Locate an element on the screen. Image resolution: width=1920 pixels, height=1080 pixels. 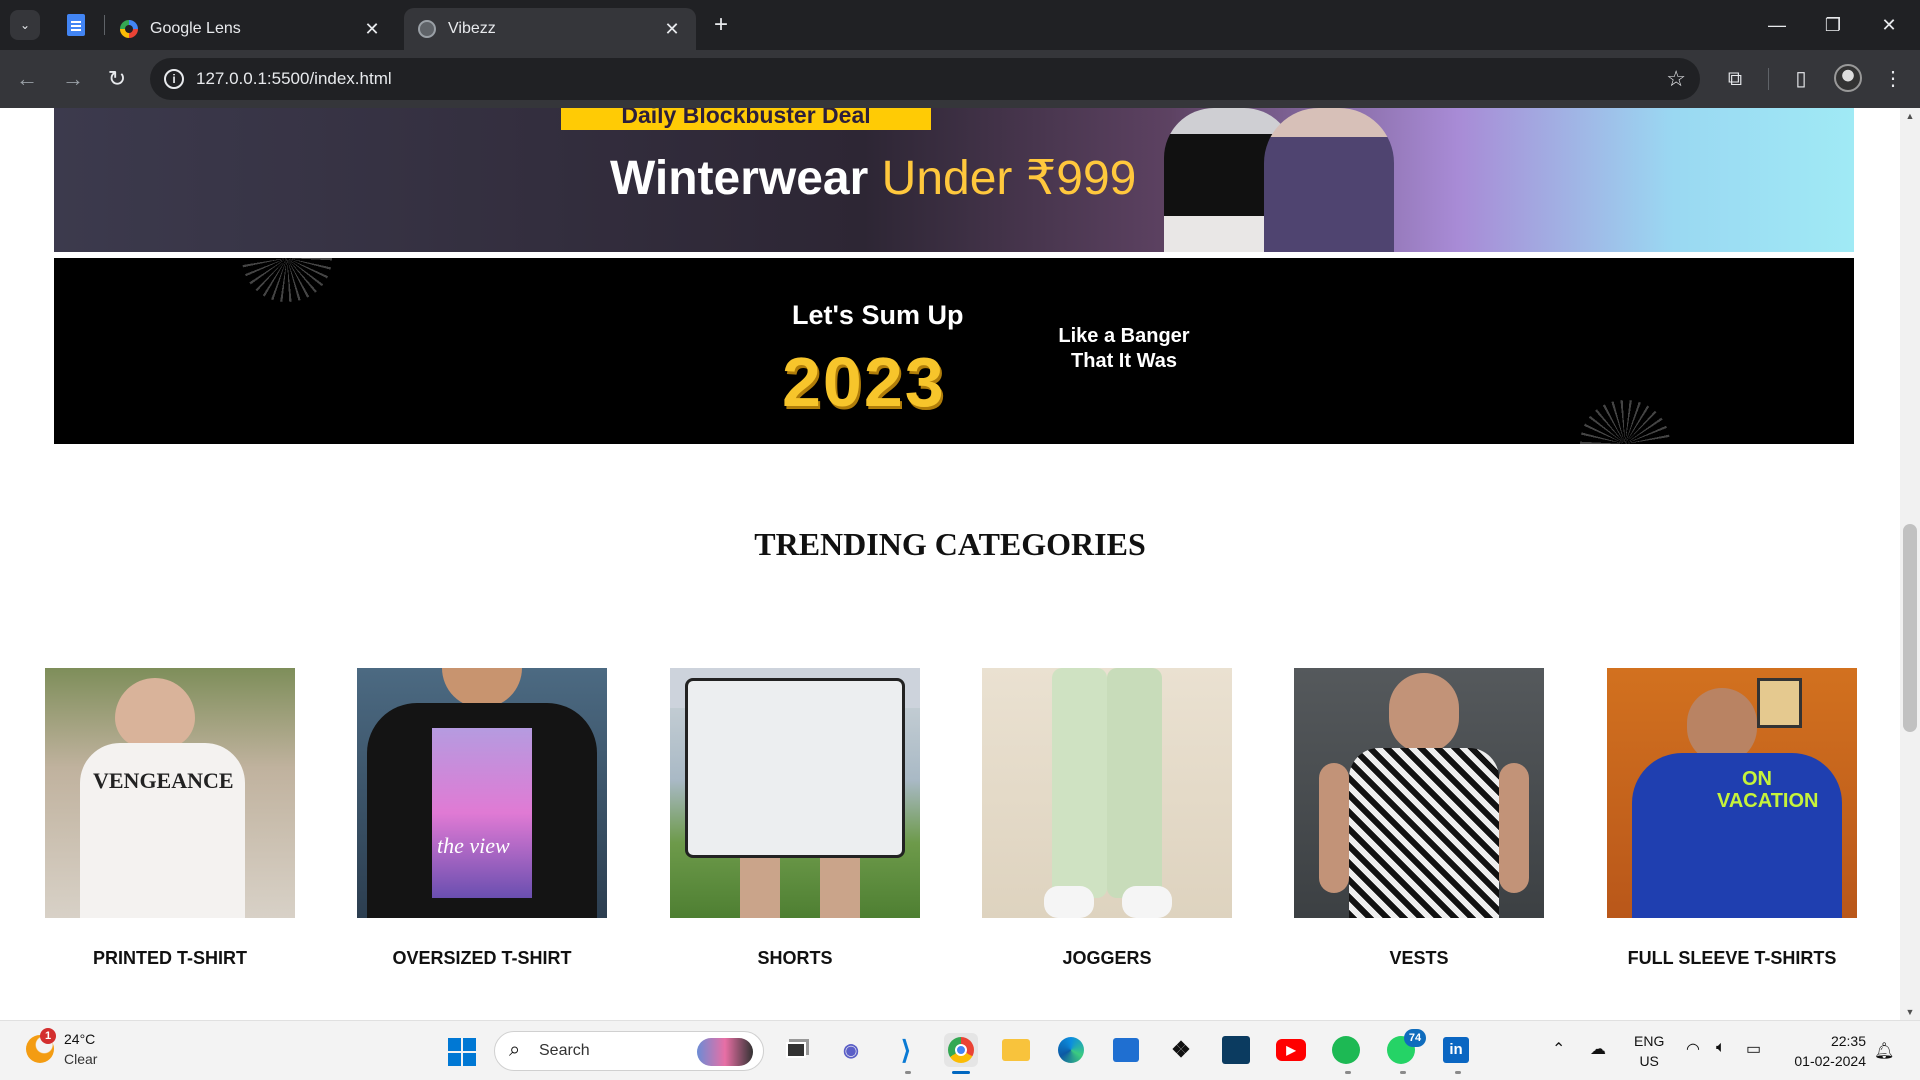
search-icon: ⌕ is located at coordinates (515, 1050).